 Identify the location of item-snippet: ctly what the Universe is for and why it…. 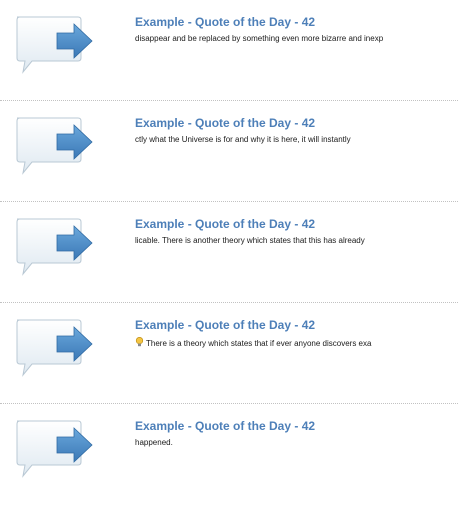
(243, 139).